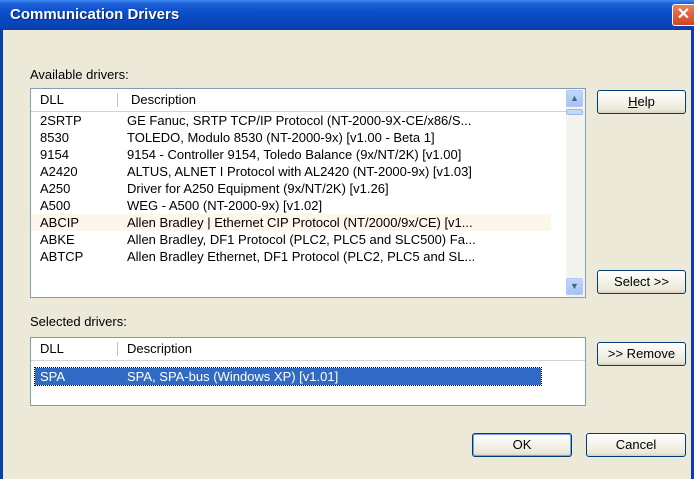 This screenshot has height=479, width=694. Describe the element at coordinates (574, 112) in the screenshot. I see `scroll-thumb` at that location.